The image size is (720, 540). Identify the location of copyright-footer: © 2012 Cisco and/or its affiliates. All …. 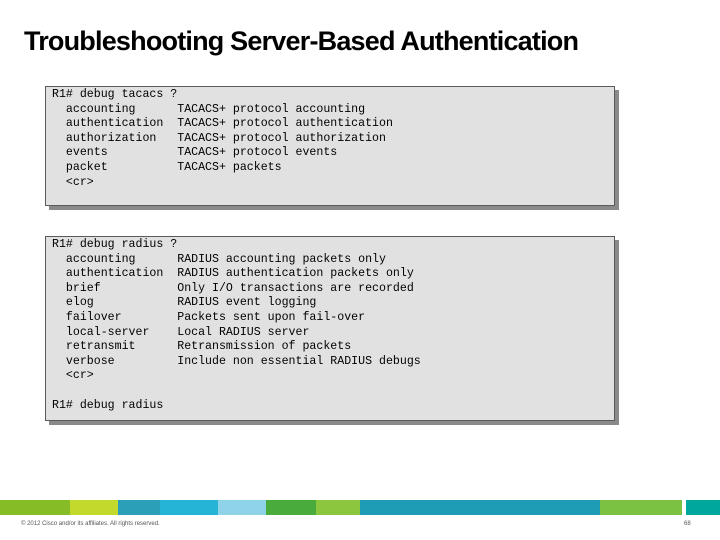
(90, 524).